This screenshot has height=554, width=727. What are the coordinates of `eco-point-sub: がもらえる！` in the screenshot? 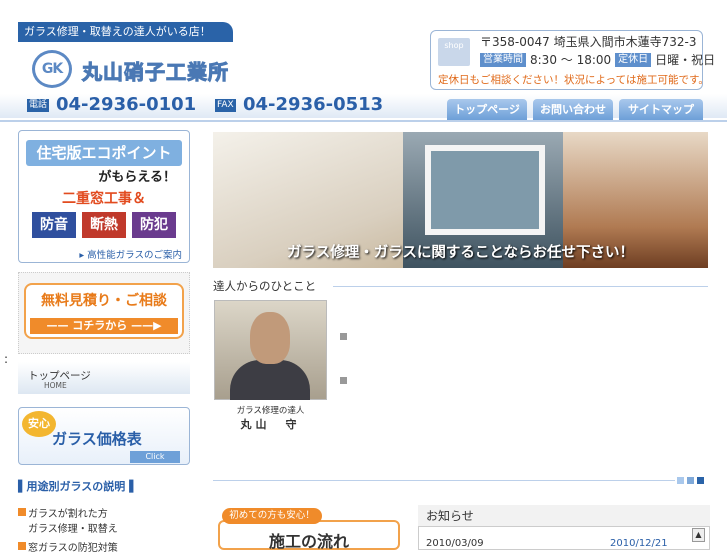 It's located at (137, 177).